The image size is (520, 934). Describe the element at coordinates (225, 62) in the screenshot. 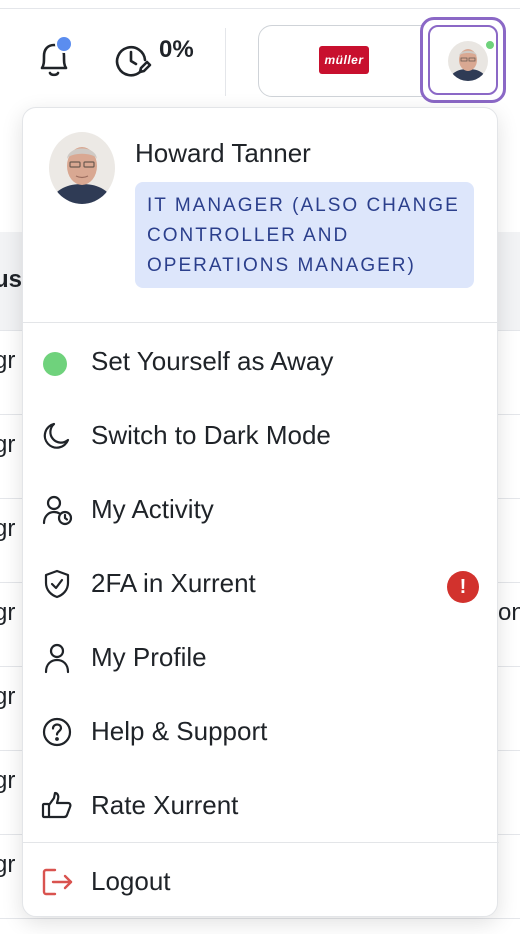

I see `toolbar-divider` at that location.